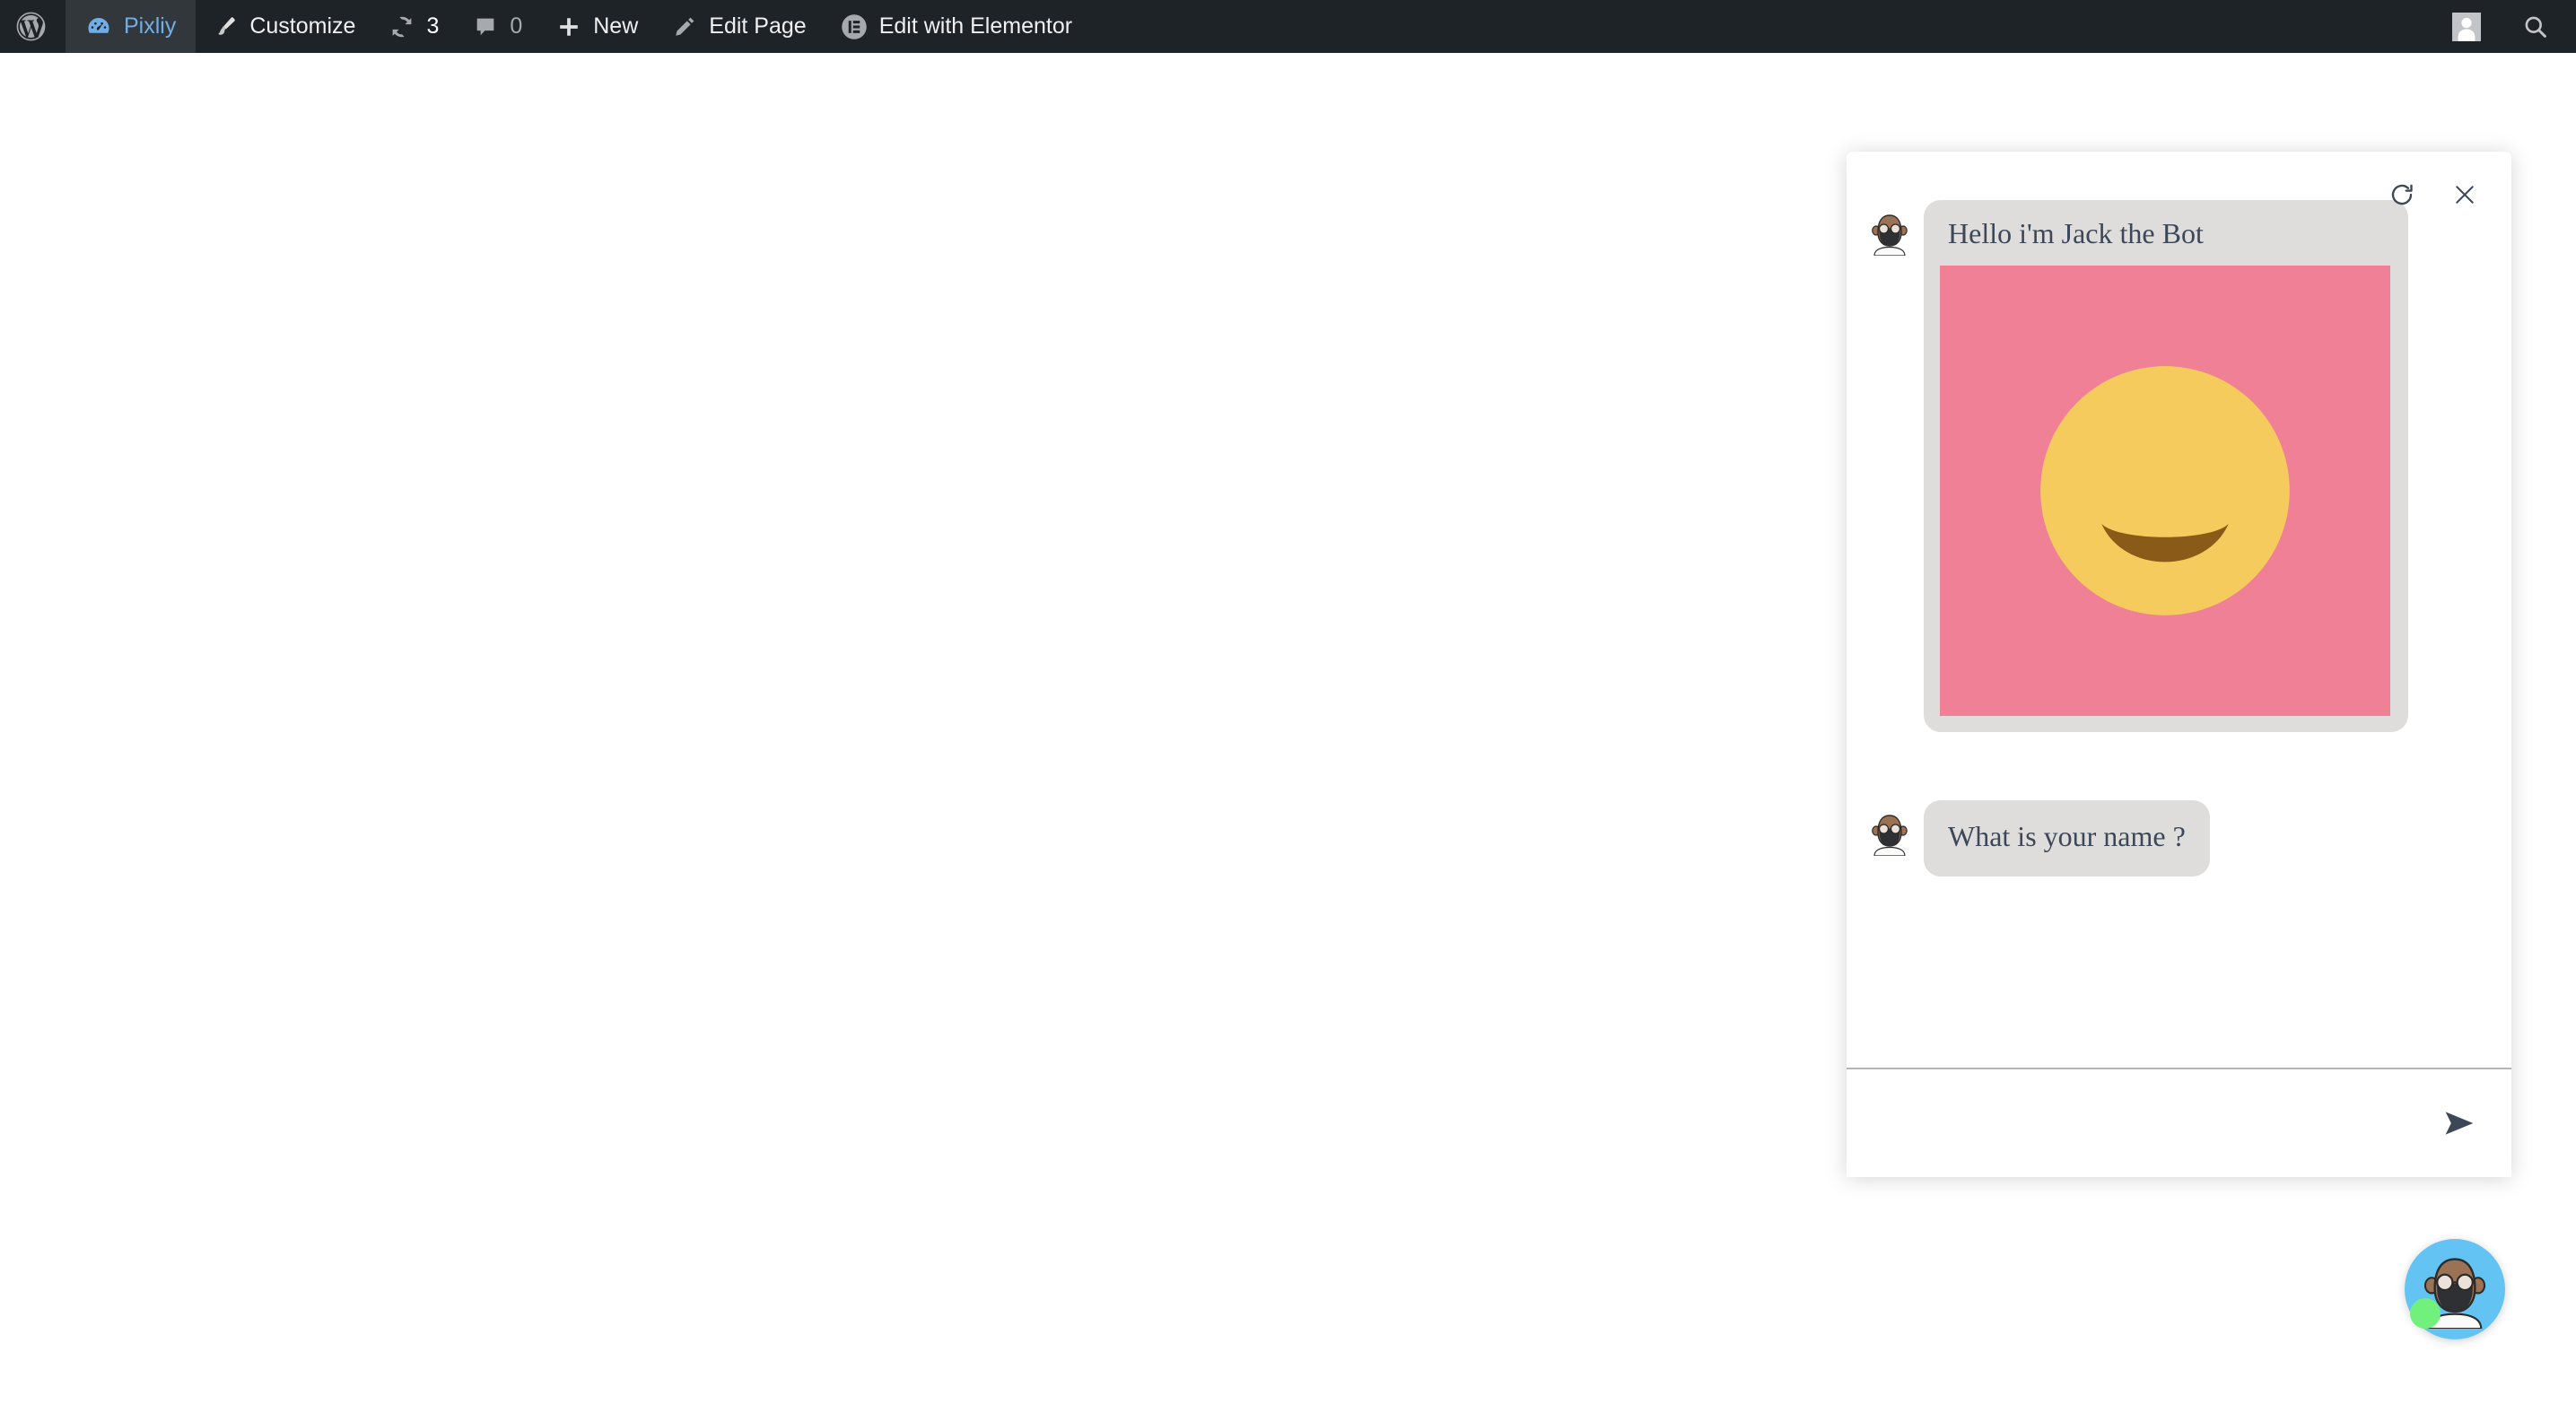  I want to click on chat-bubble-text: Hello i'm Jack the Bot, so click(2076, 233).